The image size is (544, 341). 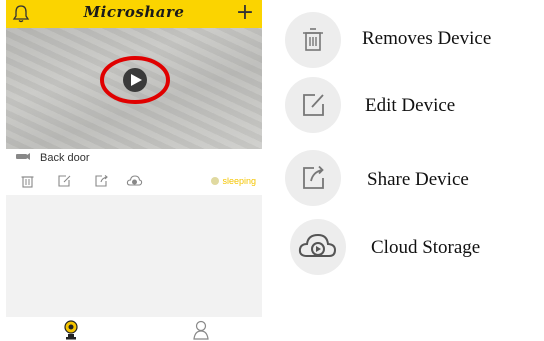 What do you see at coordinates (418, 179) in the screenshot?
I see `legend-label-share: Share Device` at bounding box center [418, 179].